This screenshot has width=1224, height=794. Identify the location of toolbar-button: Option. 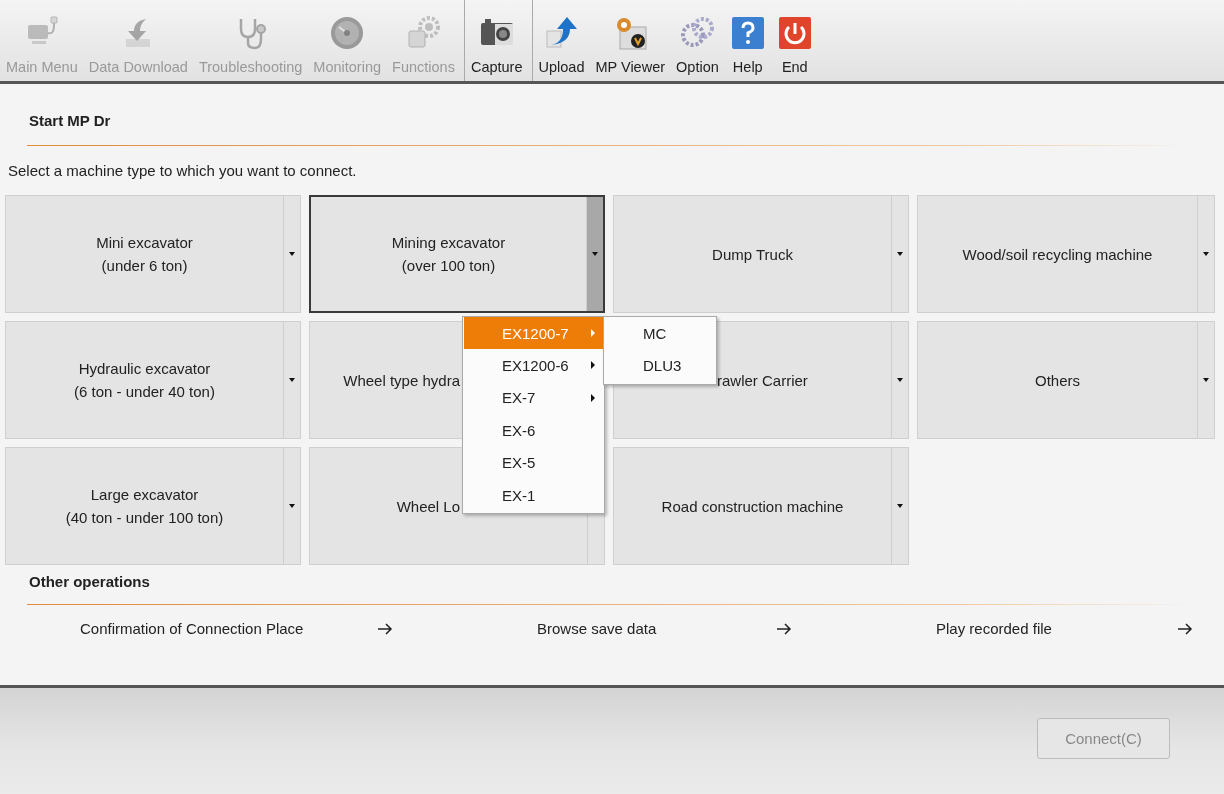
(697, 40).